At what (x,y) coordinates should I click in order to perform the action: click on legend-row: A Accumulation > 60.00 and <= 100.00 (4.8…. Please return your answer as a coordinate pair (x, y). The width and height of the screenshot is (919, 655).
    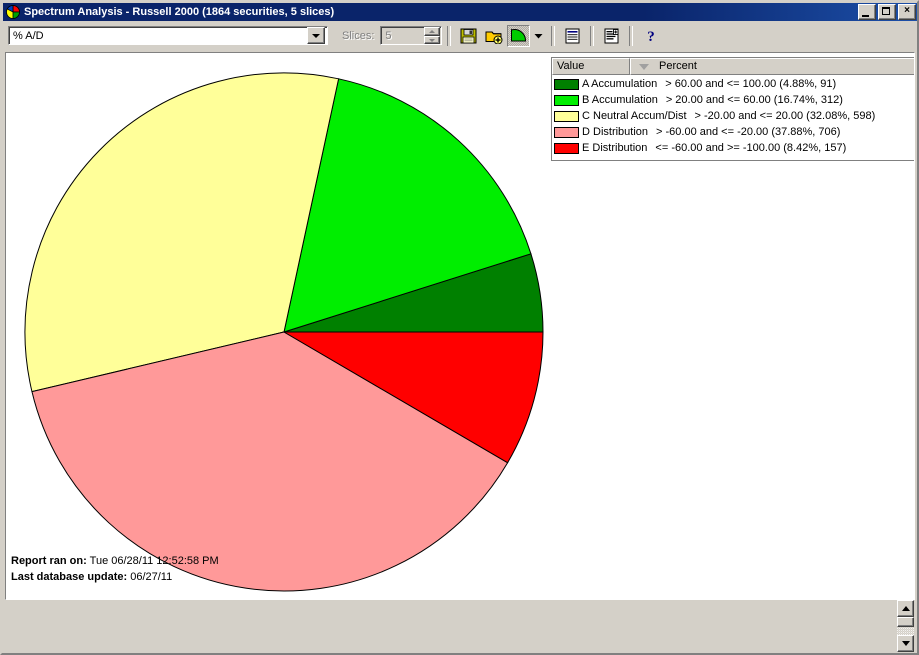
    Looking at the image, I should click on (733, 84).